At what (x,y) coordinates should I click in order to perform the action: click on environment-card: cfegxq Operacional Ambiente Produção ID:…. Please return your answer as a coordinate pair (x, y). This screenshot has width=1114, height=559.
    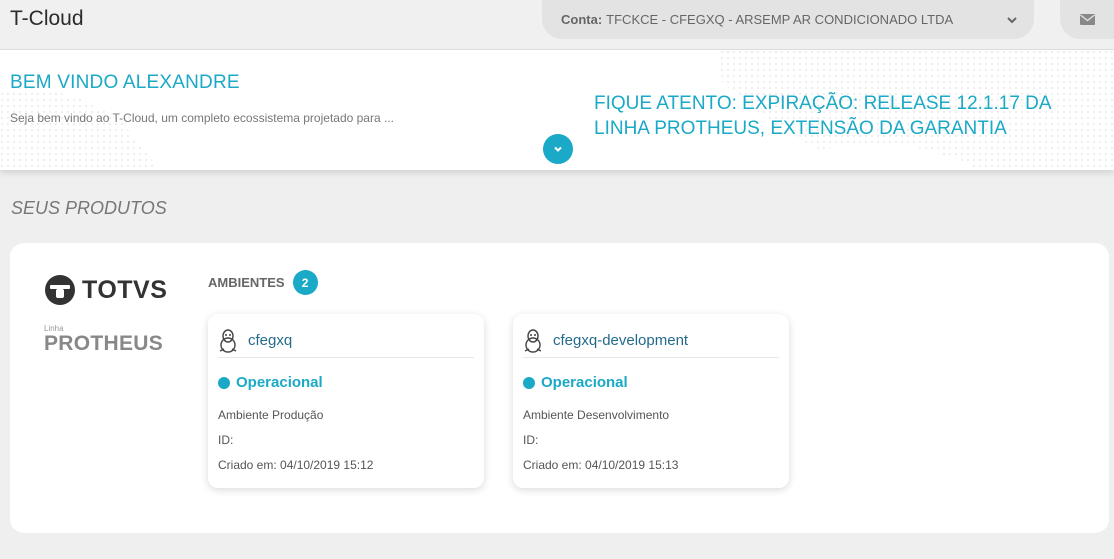
    Looking at the image, I should click on (346, 401).